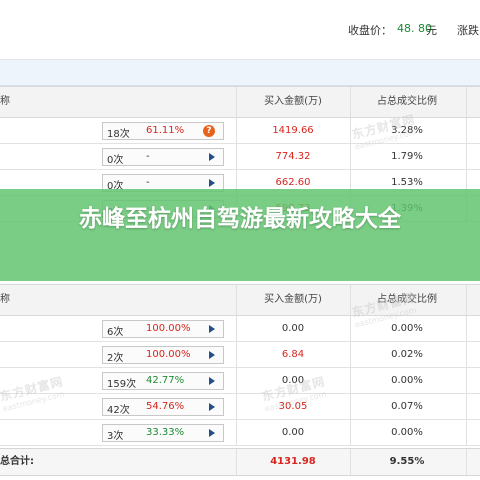 The width and height of the screenshot is (480, 480). I want to click on banner-title: 赤峰至杭州自驾游最新攻略大全, so click(240, 219).